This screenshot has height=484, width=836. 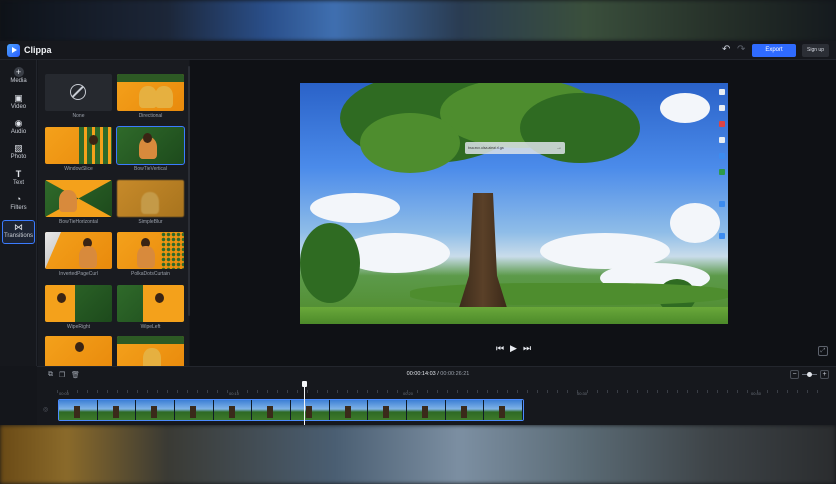 I want to click on timecode: 00:00:14:03 / 00:00:26:21, so click(x=438, y=374).